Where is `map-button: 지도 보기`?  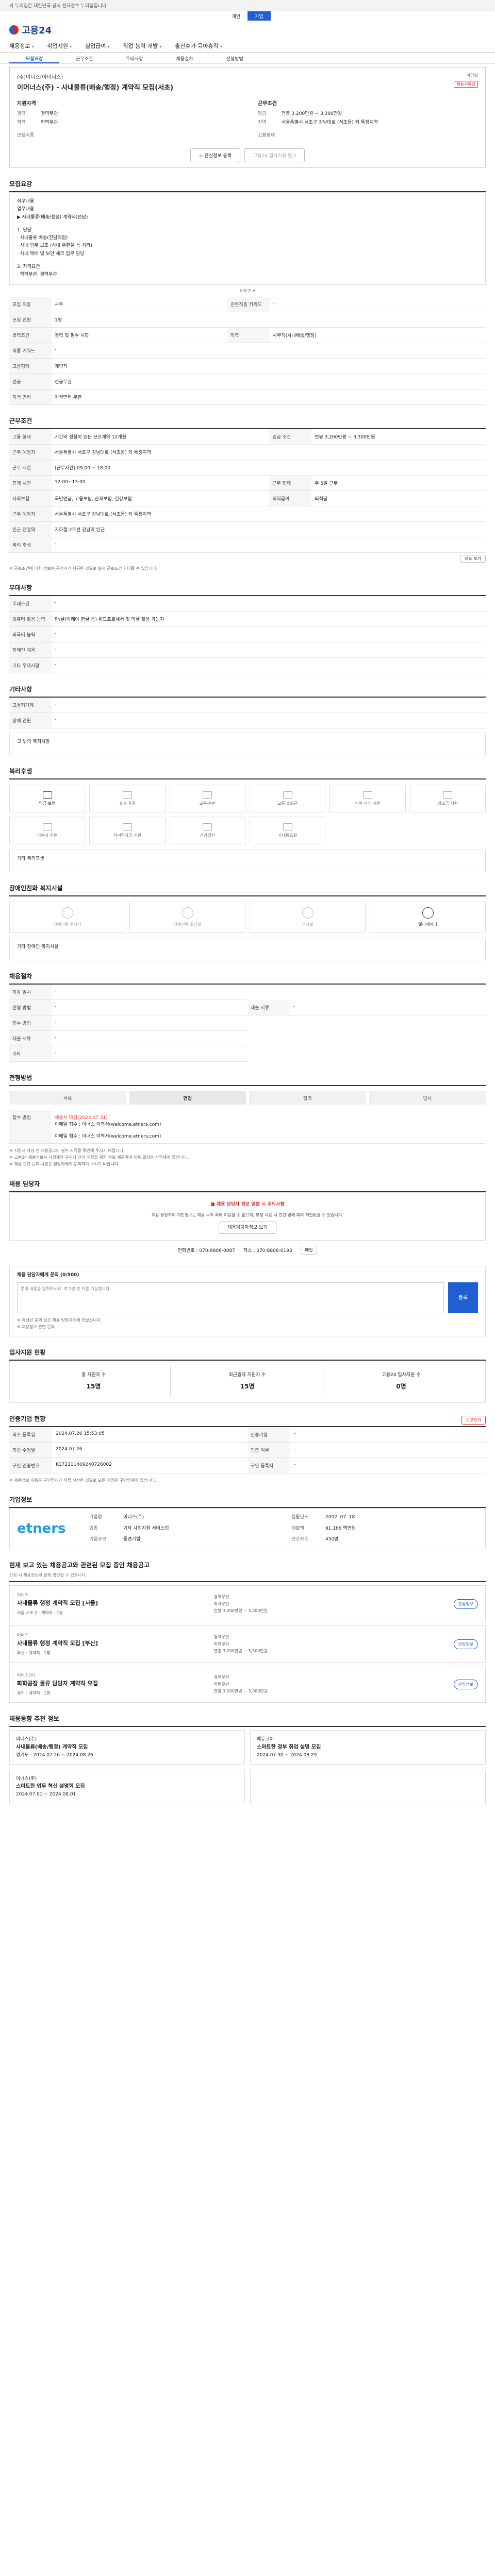
map-button: 지도 보기 is located at coordinates (473, 558).